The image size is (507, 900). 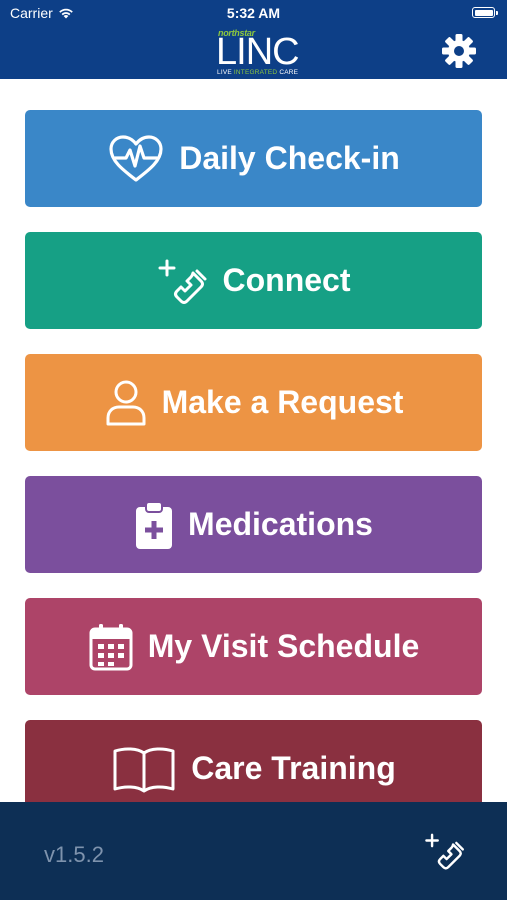 I want to click on care-training-label: Care Training, so click(x=293, y=768).